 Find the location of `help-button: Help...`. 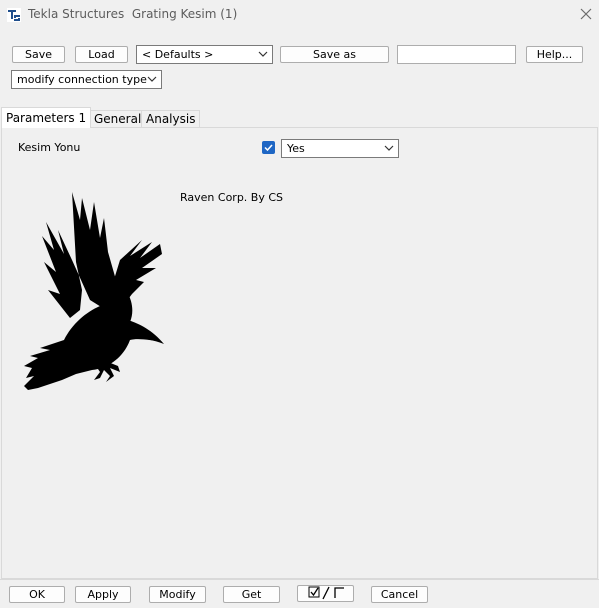

help-button: Help... is located at coordinates (554, 54).